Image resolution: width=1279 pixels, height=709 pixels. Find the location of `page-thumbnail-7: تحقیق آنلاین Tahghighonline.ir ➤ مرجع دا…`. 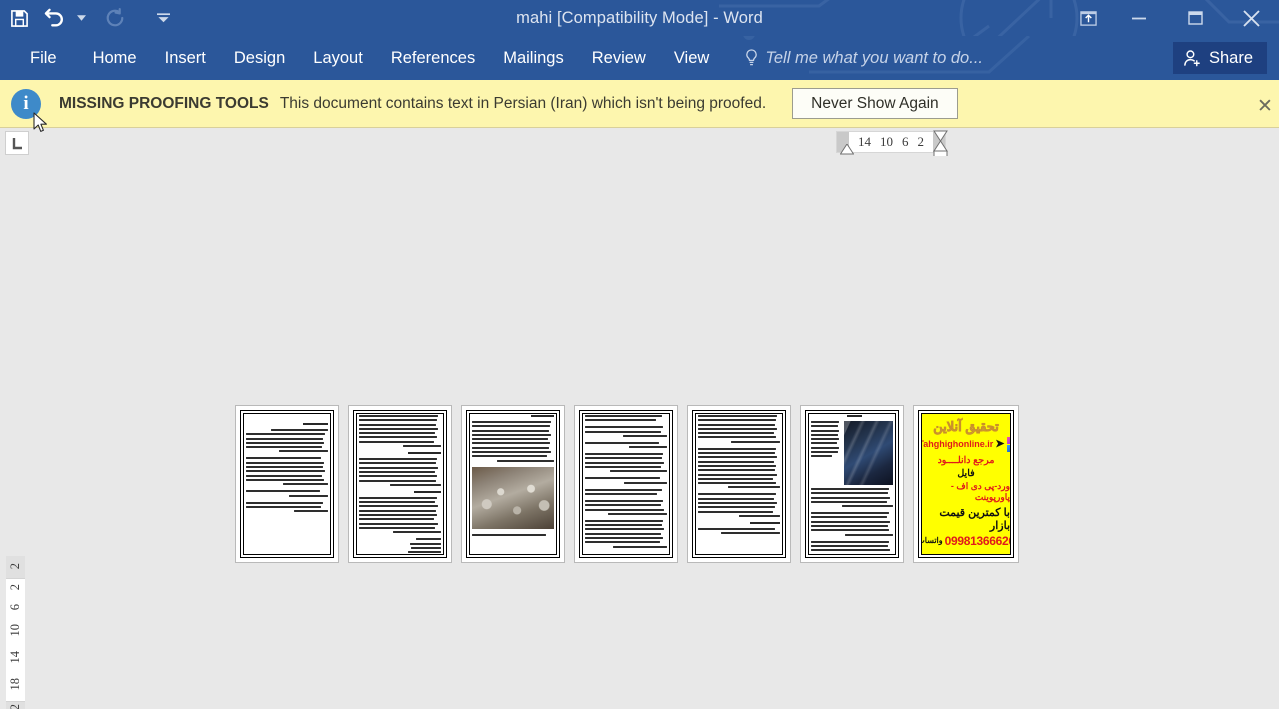

page-thumbnail-7: تحقیق آنلاین Tahghighonline.ir ➤ مرجع دا… is located at coordinates (966, 484).